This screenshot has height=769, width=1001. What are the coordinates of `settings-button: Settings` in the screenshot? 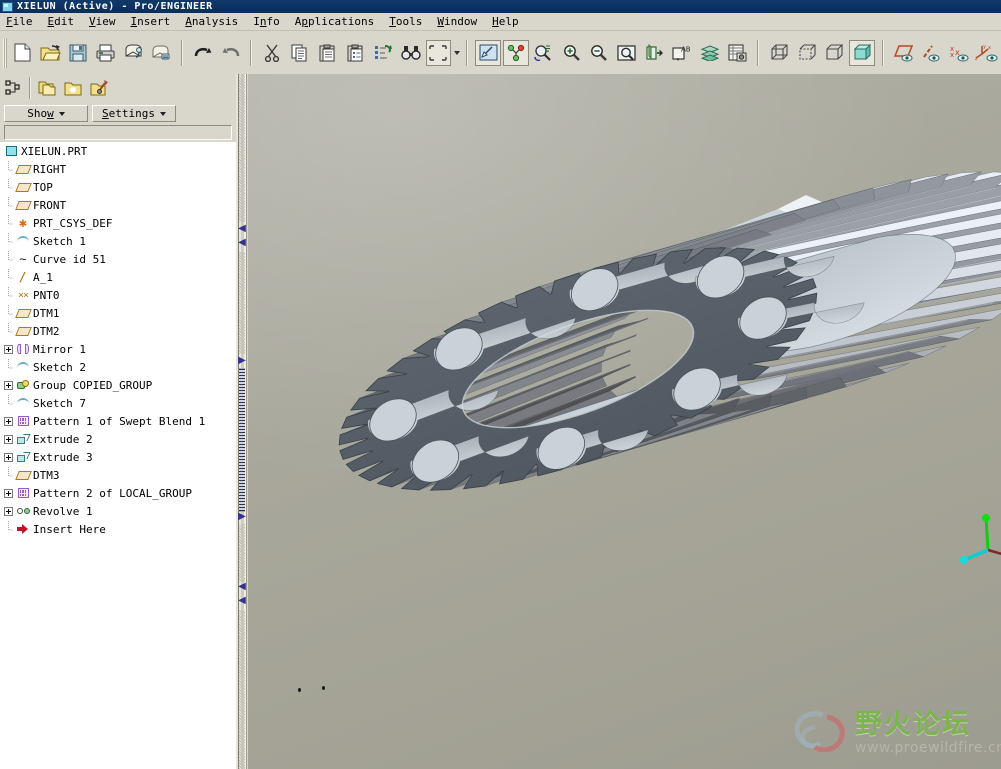 It's located at (134, 113).